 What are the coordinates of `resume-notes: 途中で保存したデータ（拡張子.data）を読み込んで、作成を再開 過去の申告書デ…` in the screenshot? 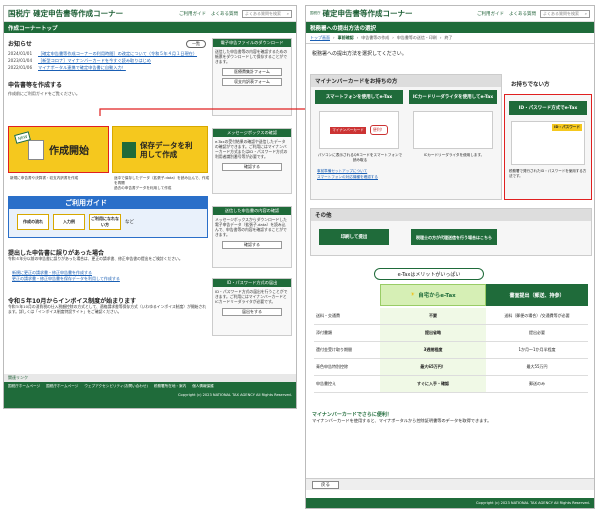 It's located at (162, 183).